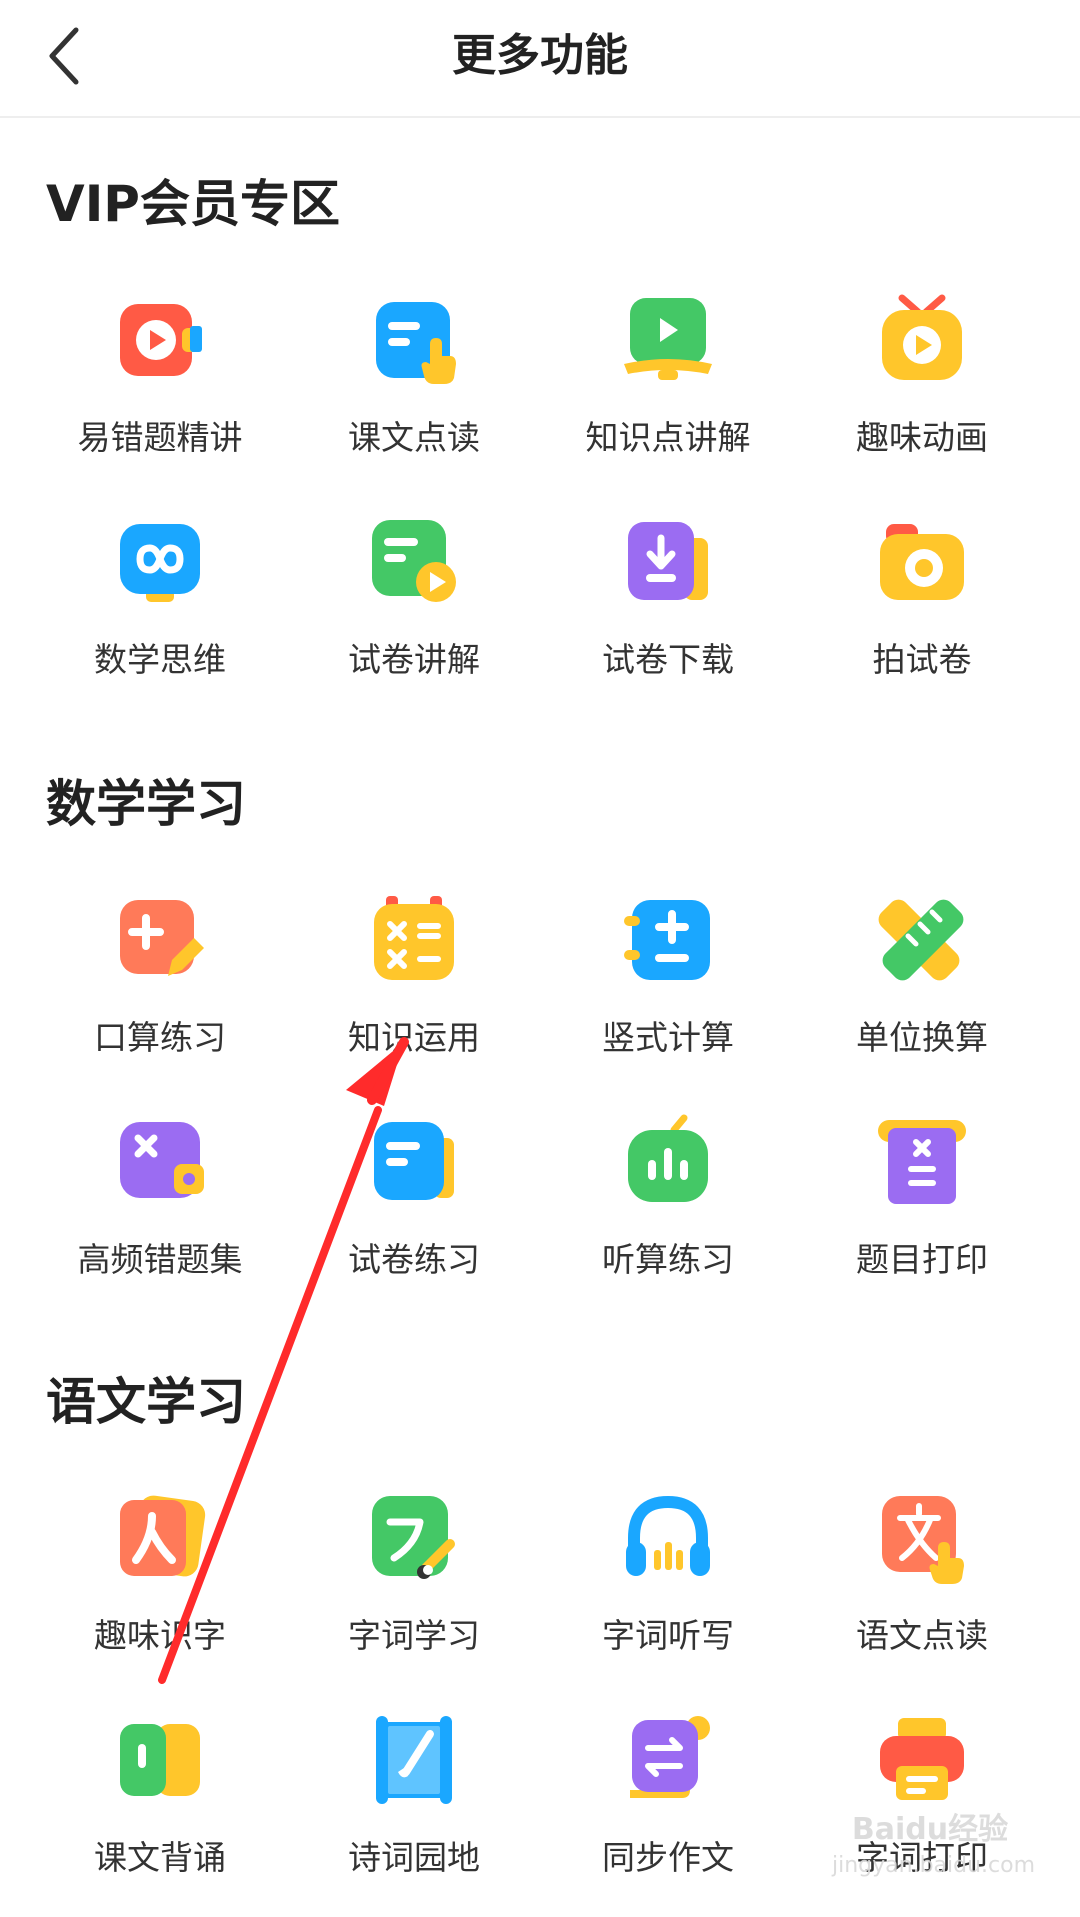 The image size is (1080, 1917). What do you see at coordinates (163, 1536) in the screenshot?
I see `character-card-icon` at bounding box center [163, 1536].